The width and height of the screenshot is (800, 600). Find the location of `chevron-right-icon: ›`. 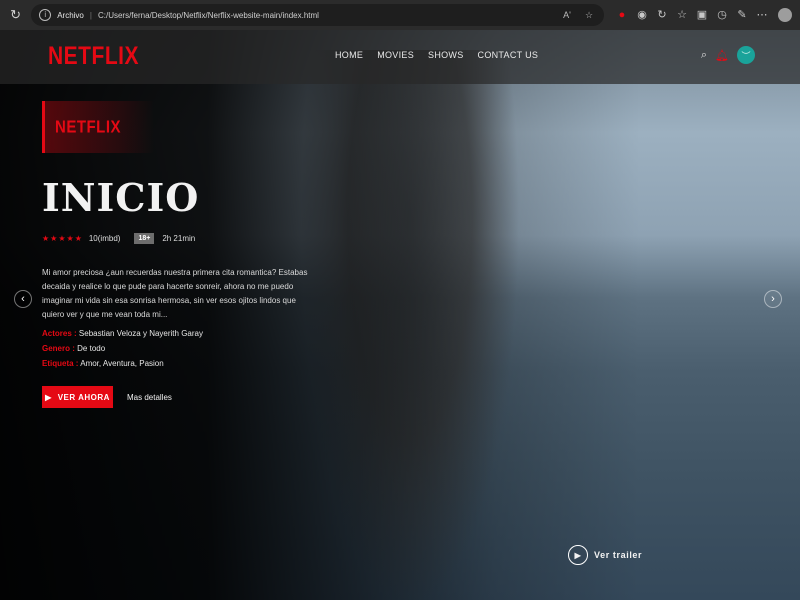

chevron-right-icon: › is located at coordinates (773, 299).